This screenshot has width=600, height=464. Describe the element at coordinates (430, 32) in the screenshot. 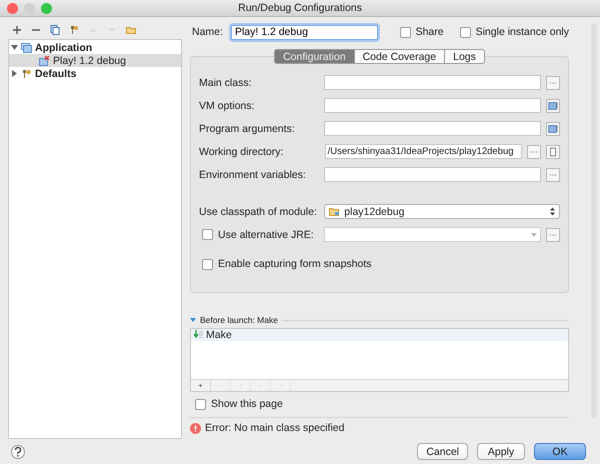

I see `checkbox-label: Share` at that location.